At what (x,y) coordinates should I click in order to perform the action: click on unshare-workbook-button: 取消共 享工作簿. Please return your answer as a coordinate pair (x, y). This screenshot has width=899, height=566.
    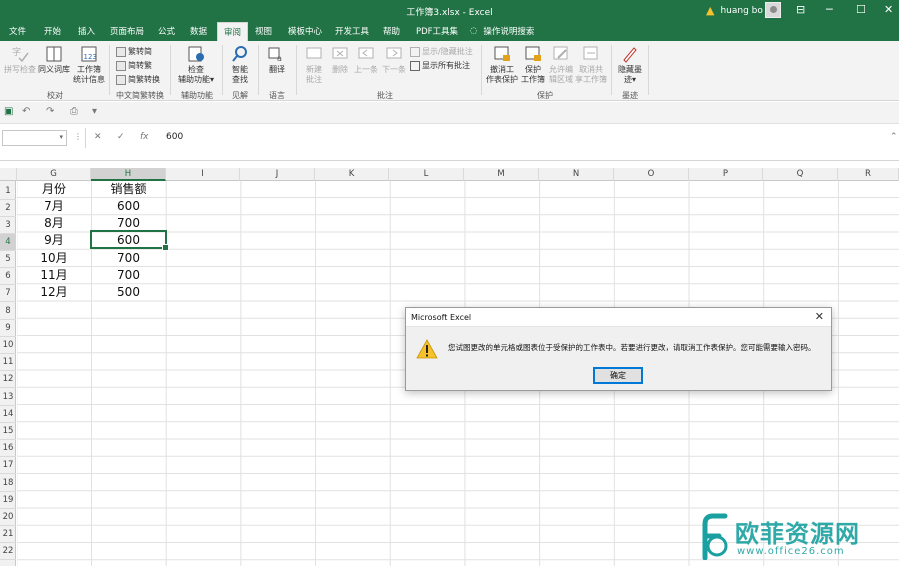
    Looking at the image, I should click on (591, 65).